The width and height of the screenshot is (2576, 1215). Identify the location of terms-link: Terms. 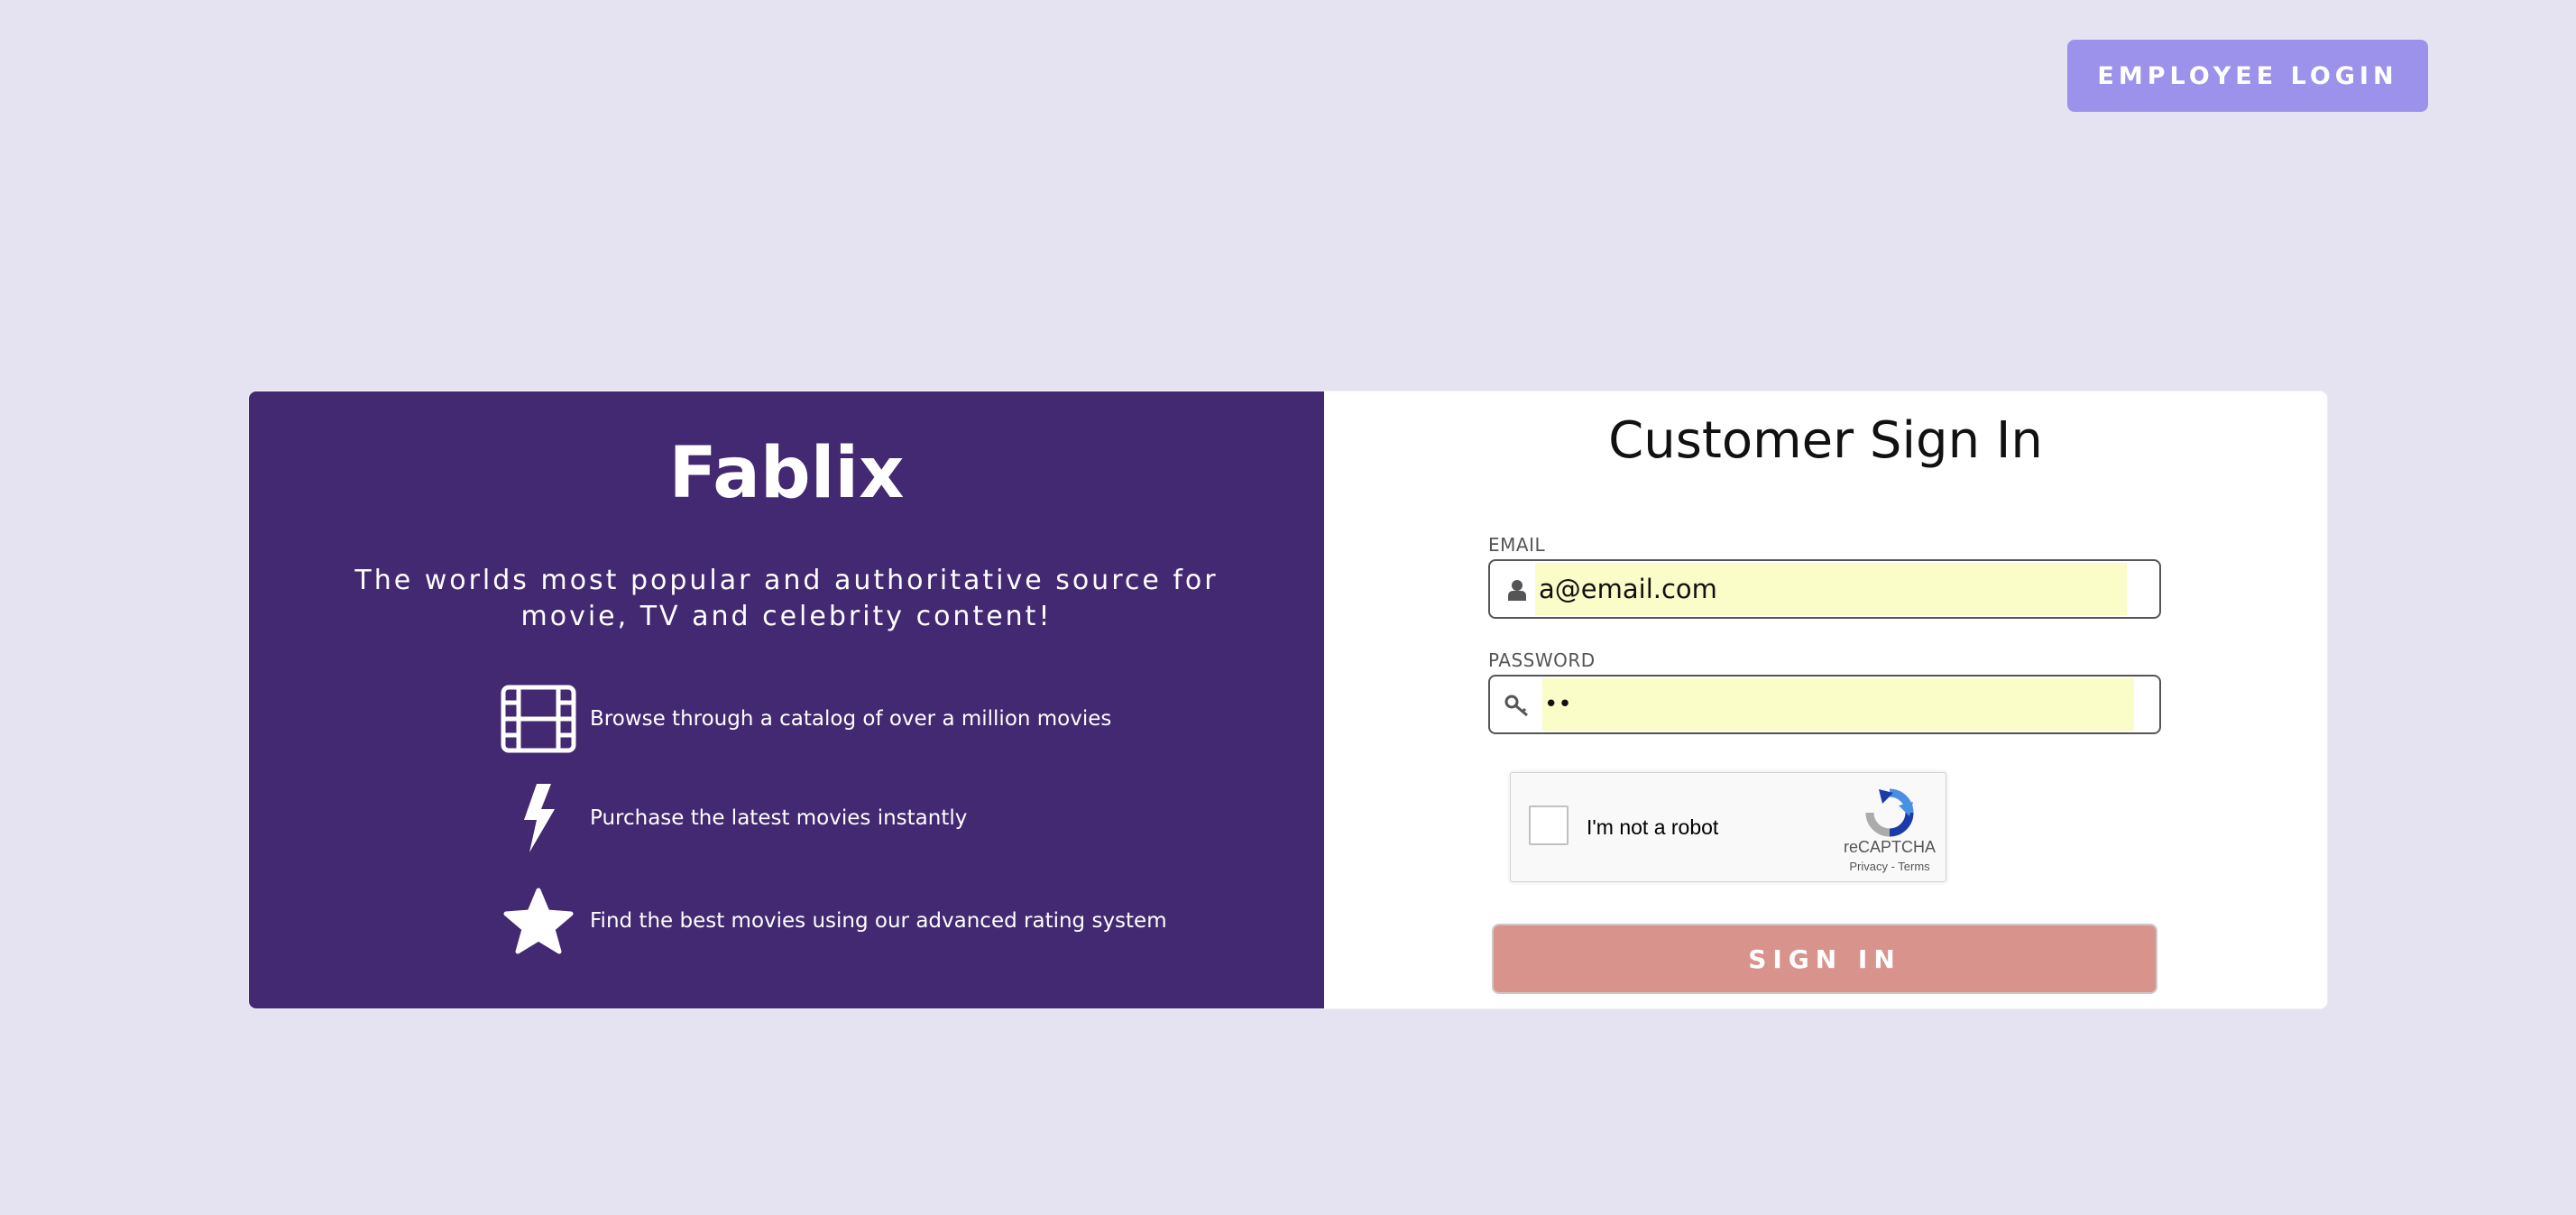
(1913, 867).